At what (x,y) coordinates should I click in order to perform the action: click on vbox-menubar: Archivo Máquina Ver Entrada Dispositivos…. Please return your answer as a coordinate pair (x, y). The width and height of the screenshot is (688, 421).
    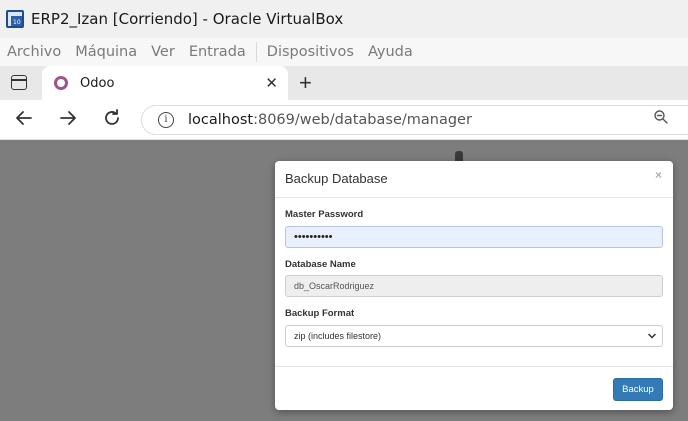
    Looking at the image, I should click on (344, 52).